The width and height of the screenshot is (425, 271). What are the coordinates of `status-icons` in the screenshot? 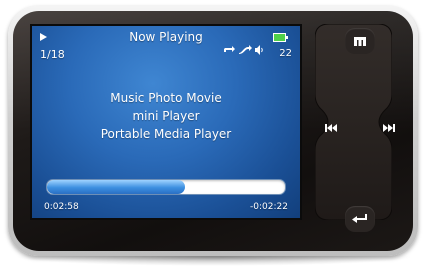 It's located at (243, 50).